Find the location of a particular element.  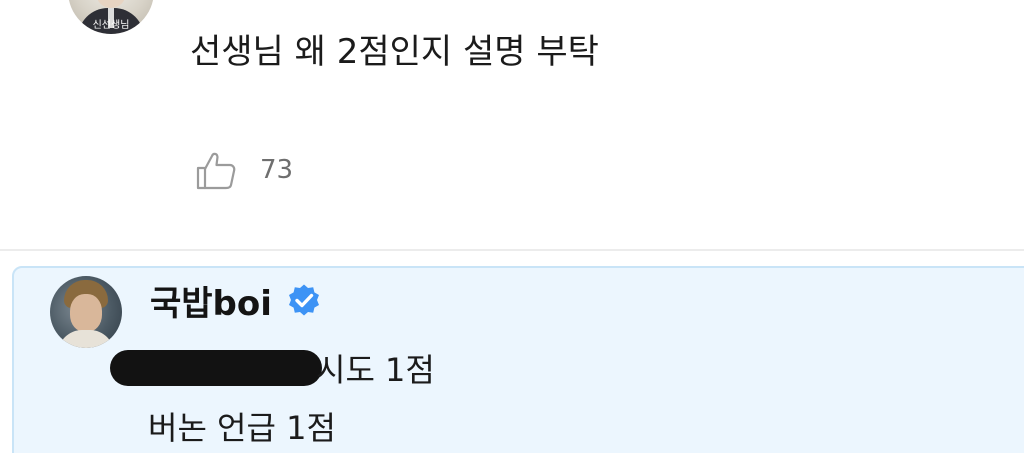

reply-line-1: 시도 1점 is located at coordinates (272, 368).